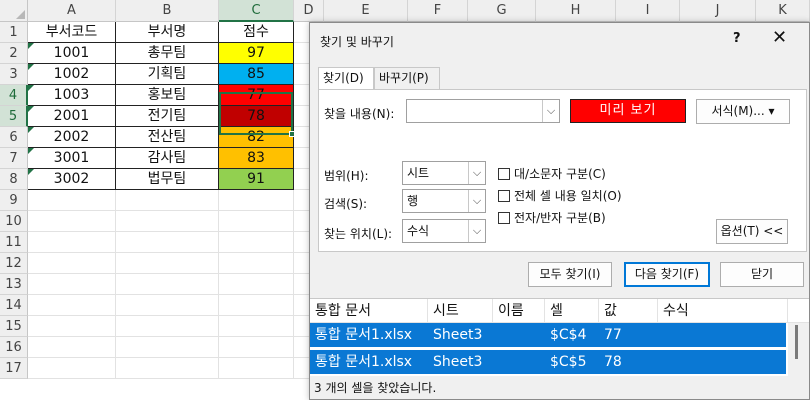  Describe the element at coordinates (167, 263) in the screenshot. I see `cell-b12` at that location.